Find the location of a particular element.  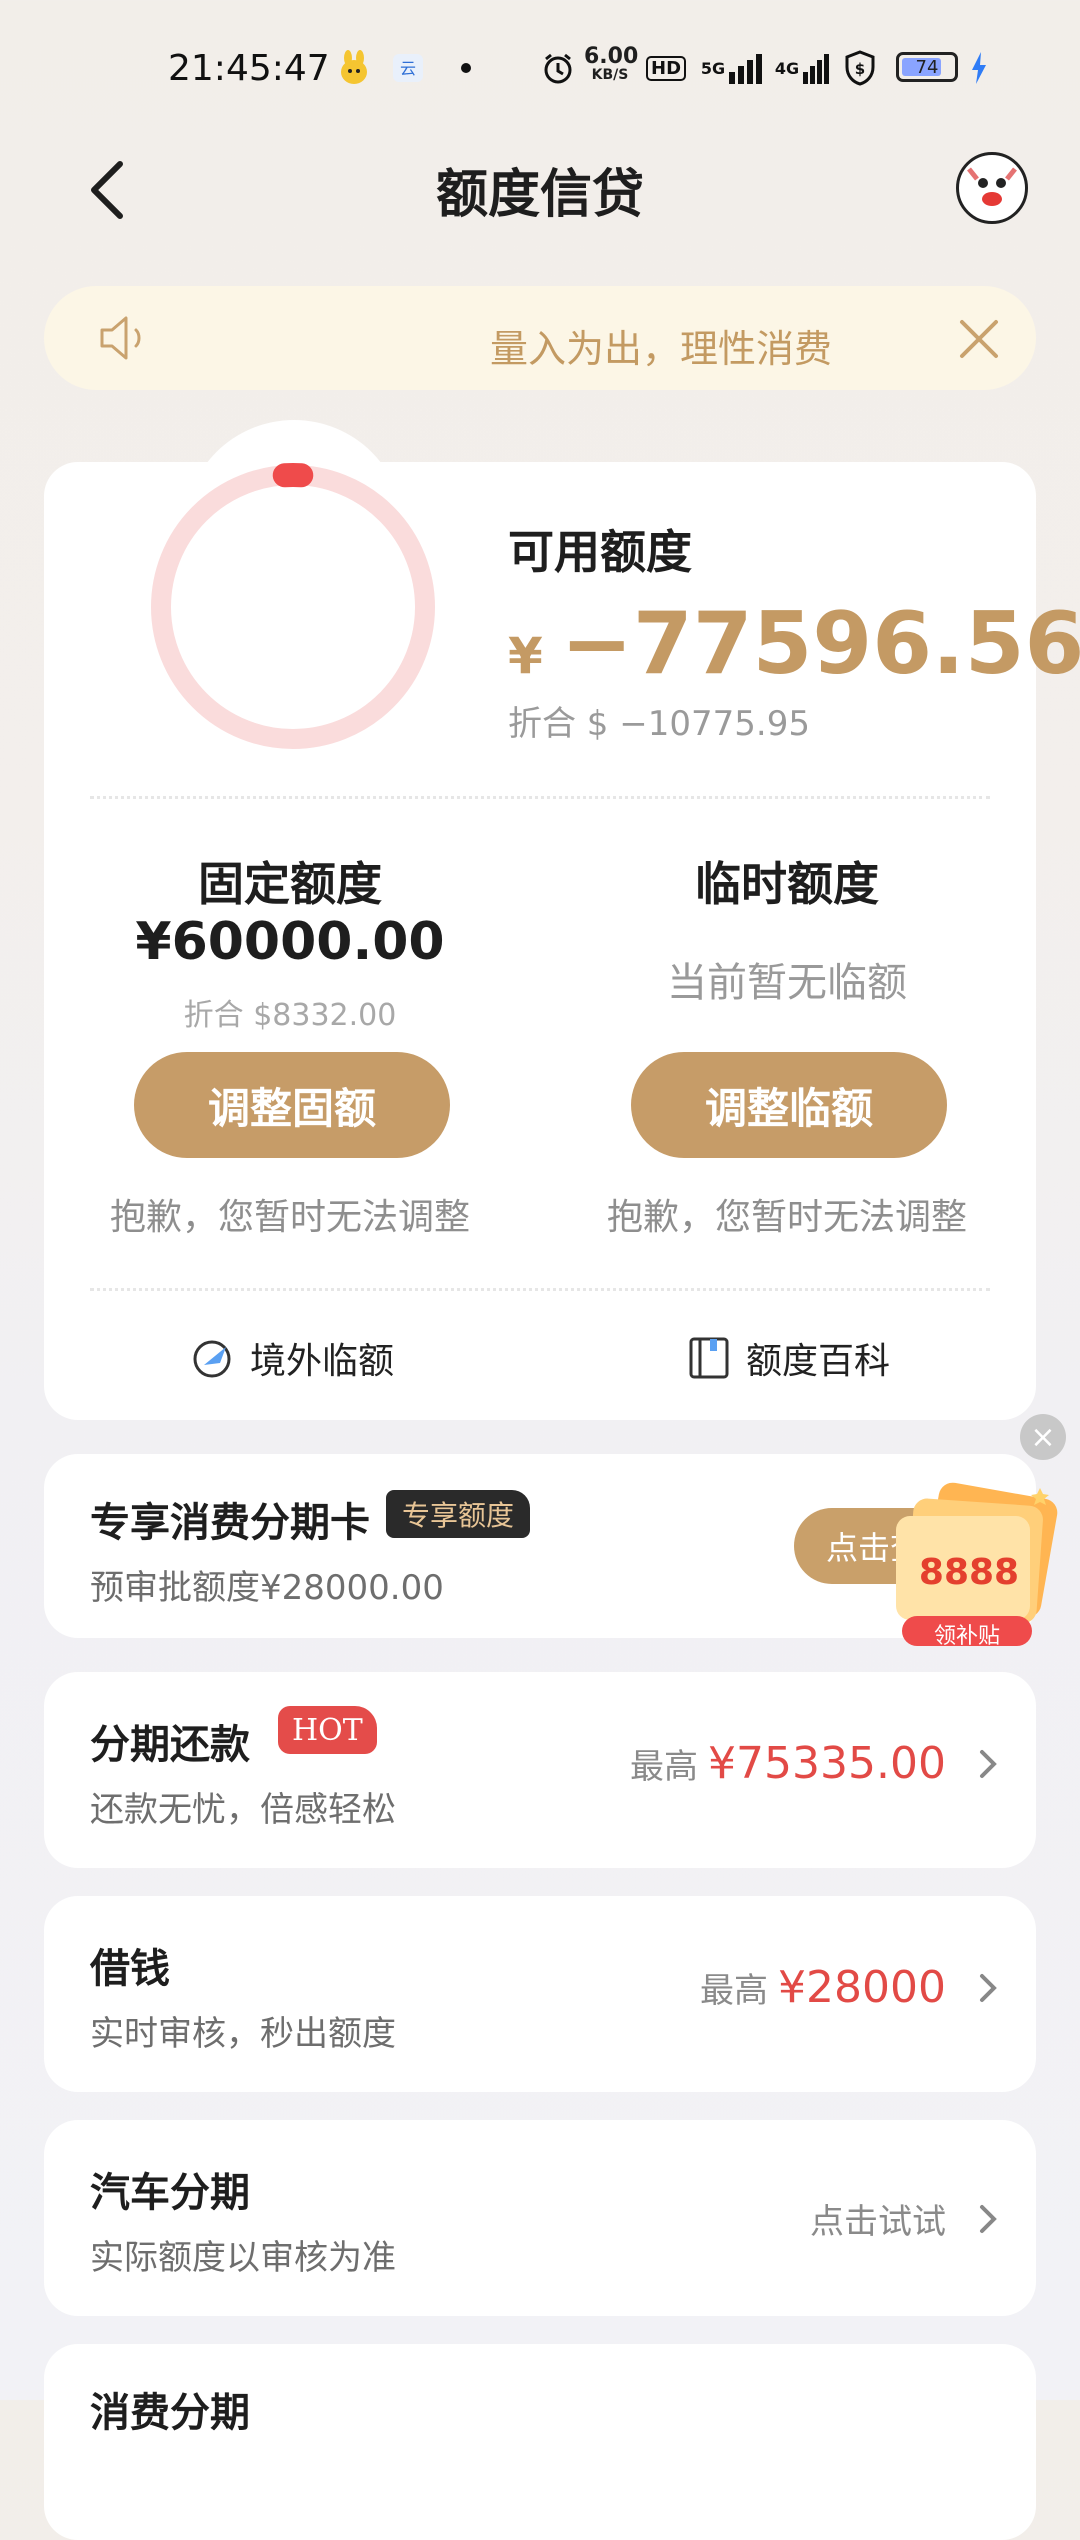

signal-5g-icon: 5G is located at coordinates (732, 68).